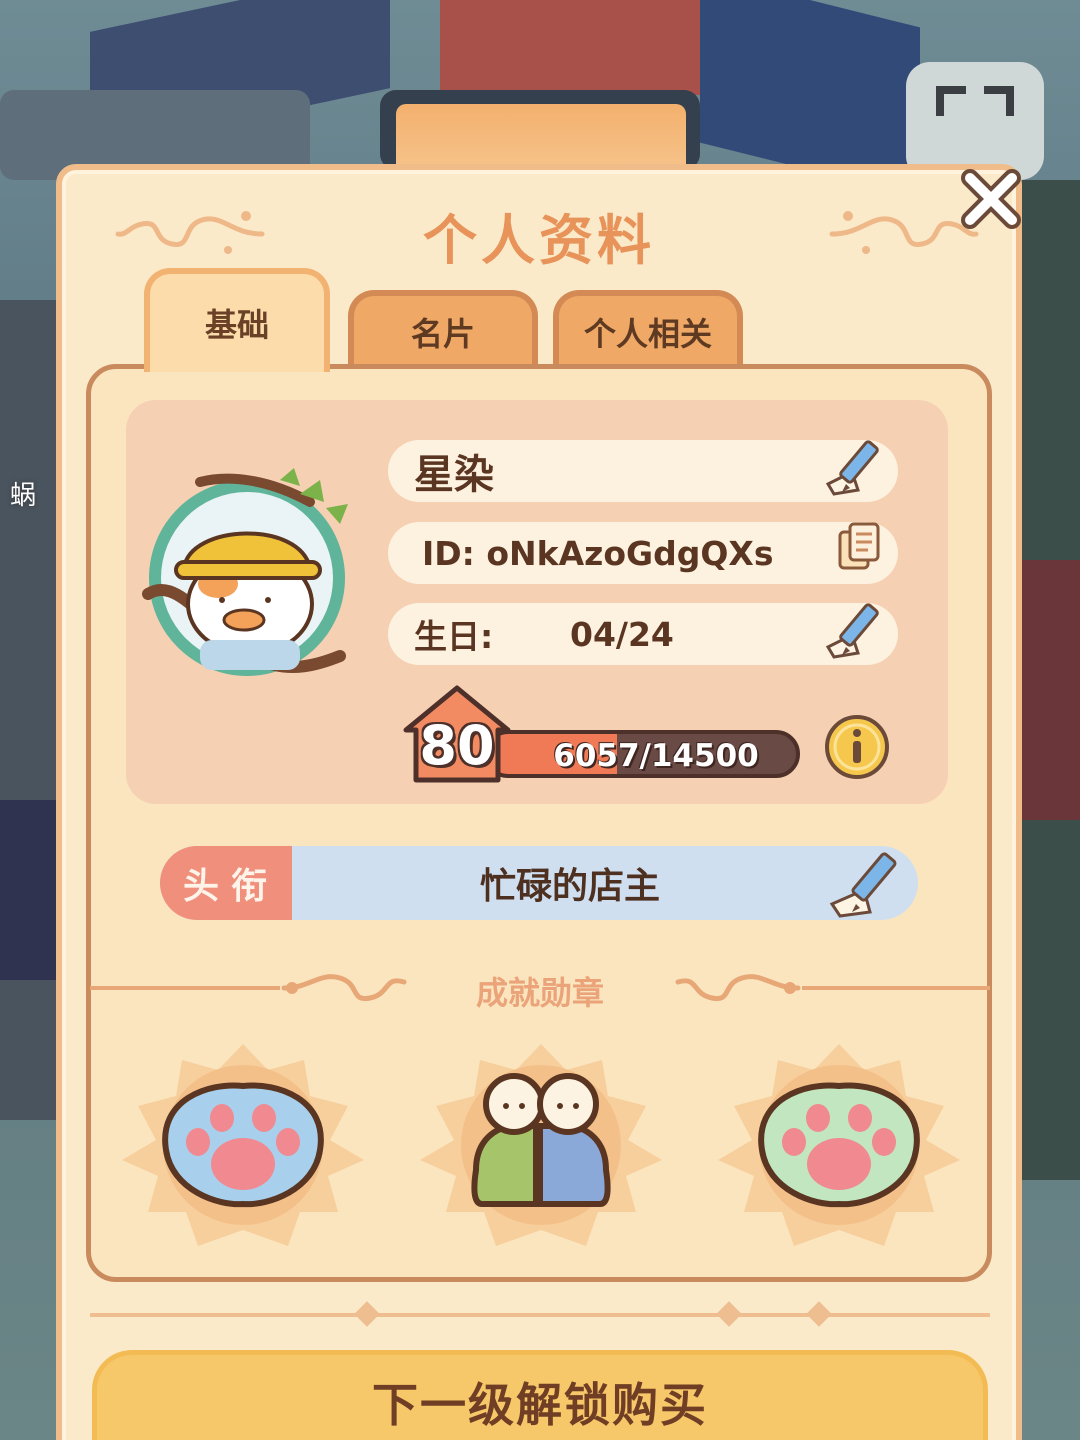 This screenshot has height=1440, width=1080. What do you see at coordinates (860, 548) in the screenshot?
I see `copy-icon` at bounding box center [860, 548].